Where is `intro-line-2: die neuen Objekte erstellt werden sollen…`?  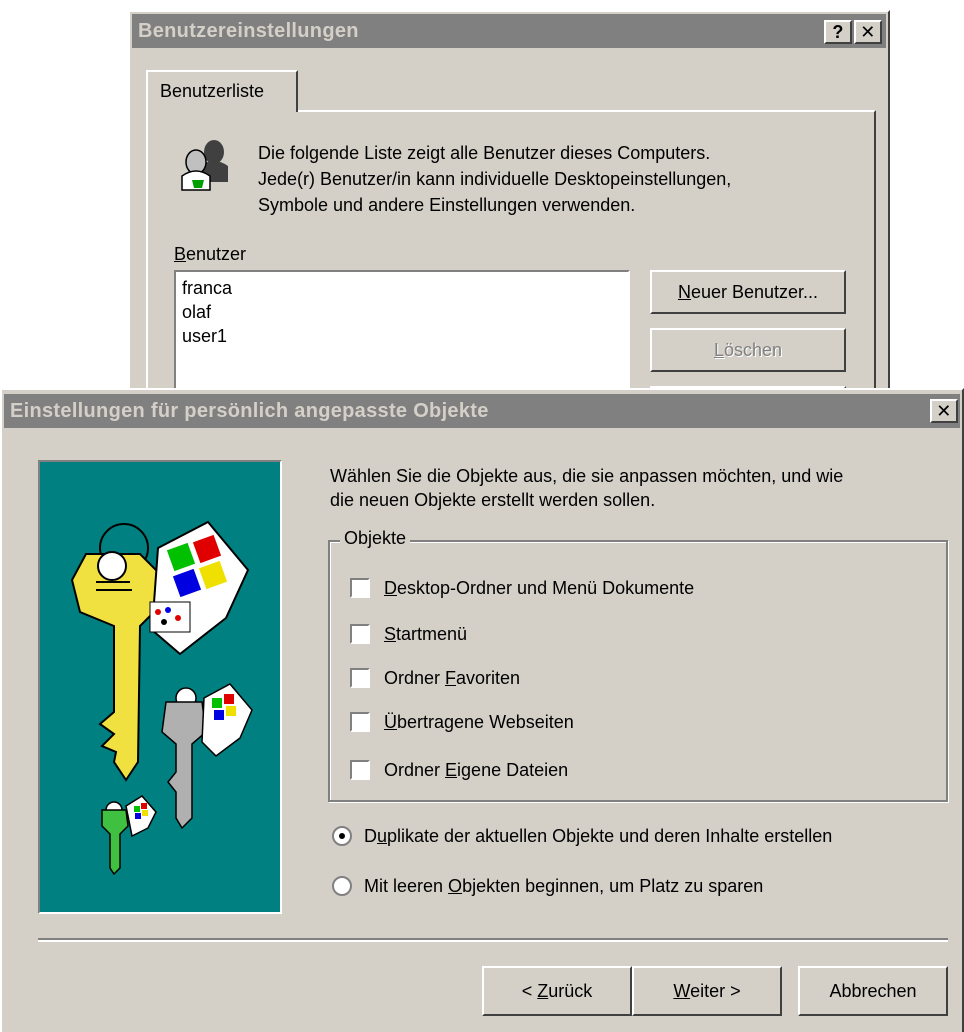 intro-line-2: die neuen Objekte erstellt werden sollen… is located at coordinates (493, 500).